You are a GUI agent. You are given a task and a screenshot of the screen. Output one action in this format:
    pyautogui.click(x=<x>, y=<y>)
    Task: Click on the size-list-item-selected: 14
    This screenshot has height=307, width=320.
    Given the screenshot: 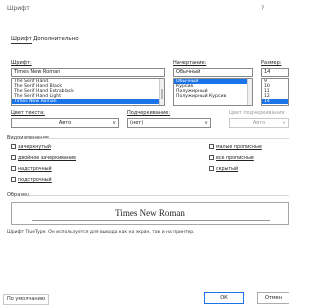 What is the action you would take?
    pyautogui.click(x=275, y=101)
    